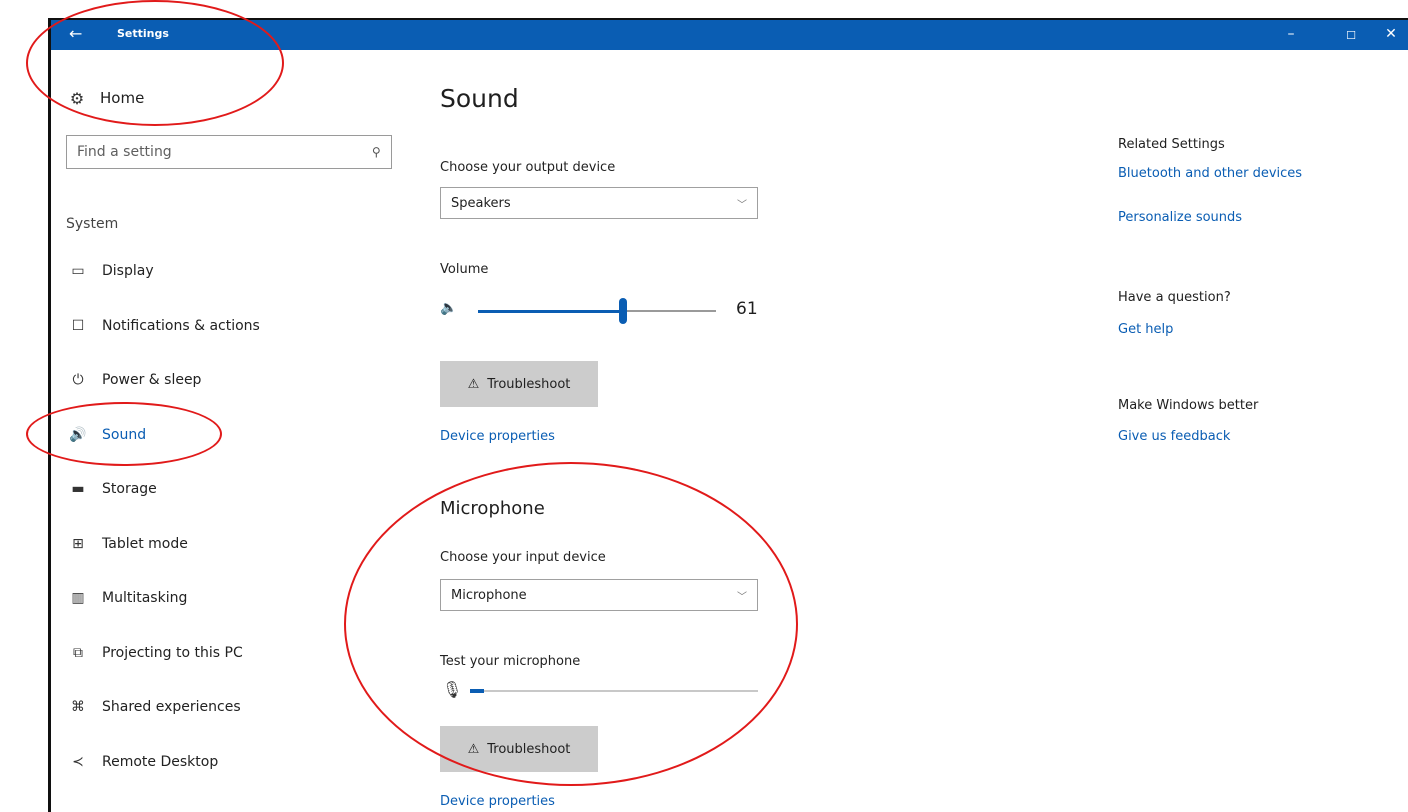 Image resolution: width=1408 pixels, height=812 pixels. Describe the element at coordinates (510, 661) in the screenshot. I see `test-microphone-label: Test your microphone` at that location.